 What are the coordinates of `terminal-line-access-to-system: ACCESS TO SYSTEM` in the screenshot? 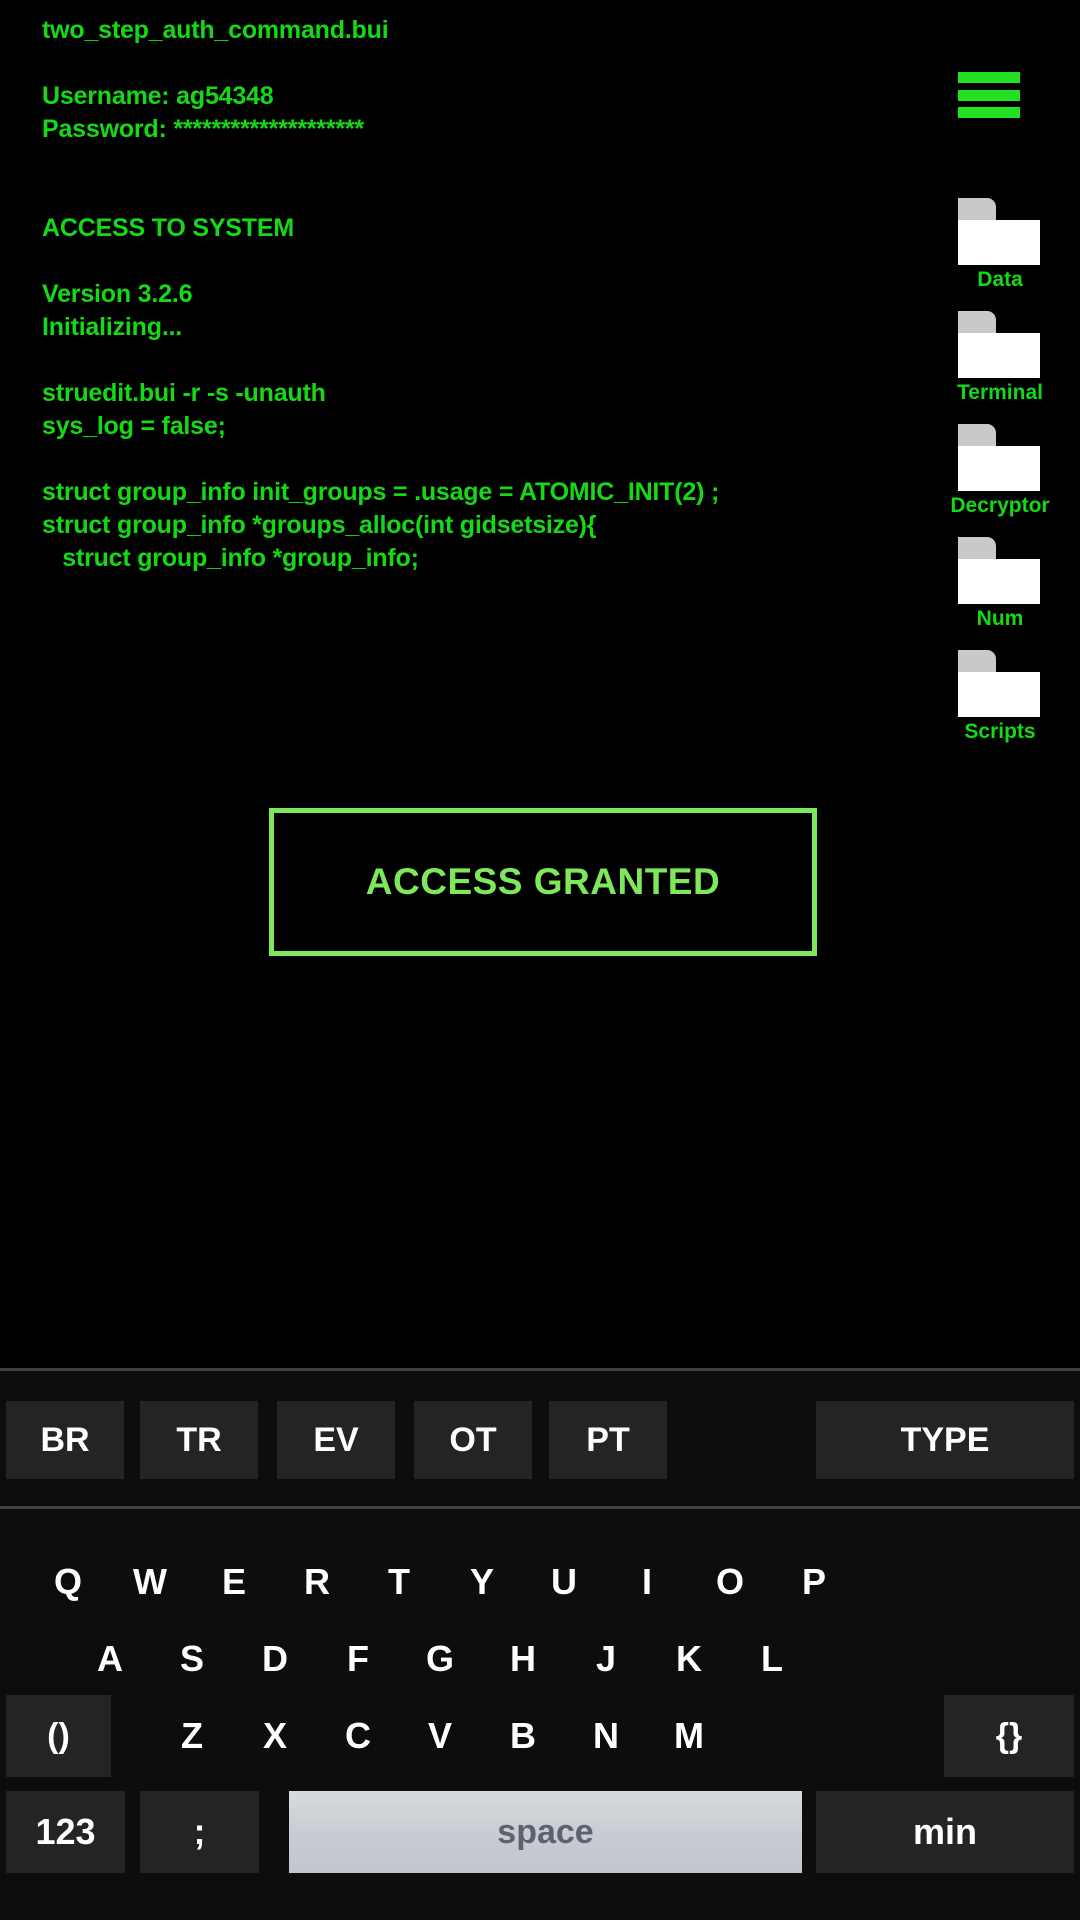 It's located at (168, 228).